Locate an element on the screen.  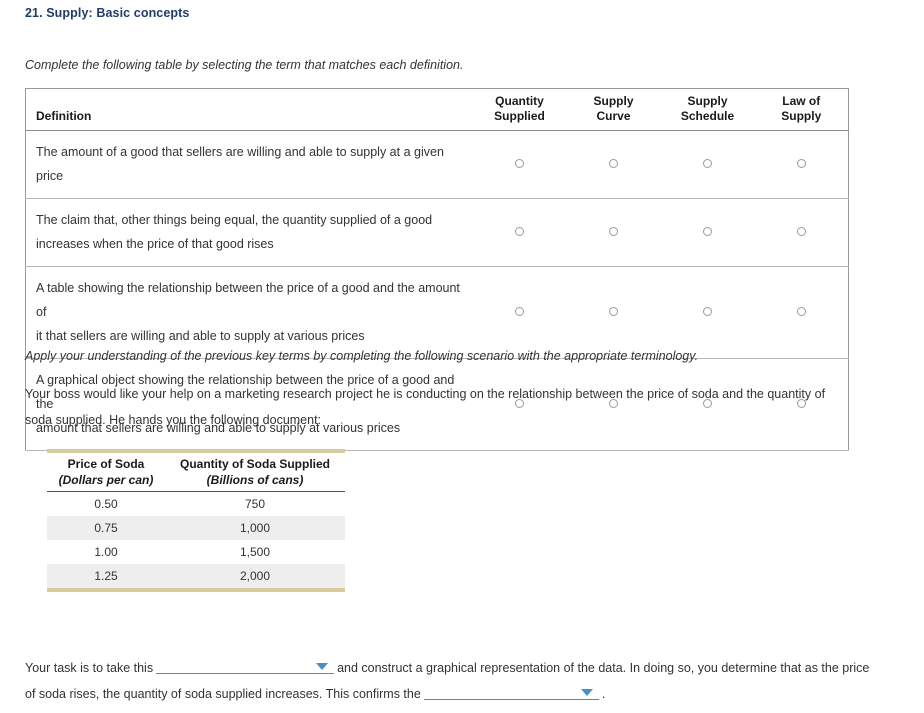
header-line-2: Curve is located at coordinates (613, 116).